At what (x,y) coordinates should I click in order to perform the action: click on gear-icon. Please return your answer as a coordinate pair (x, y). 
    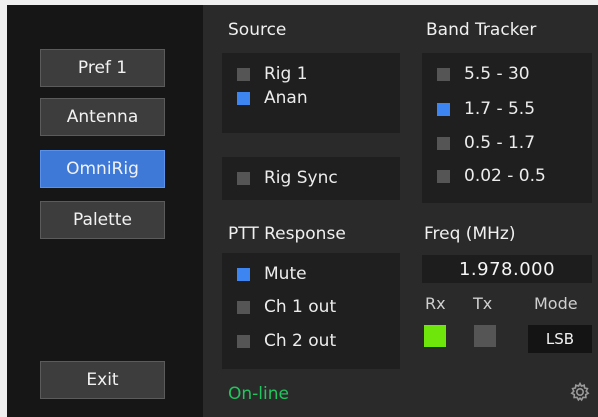
    Looking at the image, I should click on (580, 392).